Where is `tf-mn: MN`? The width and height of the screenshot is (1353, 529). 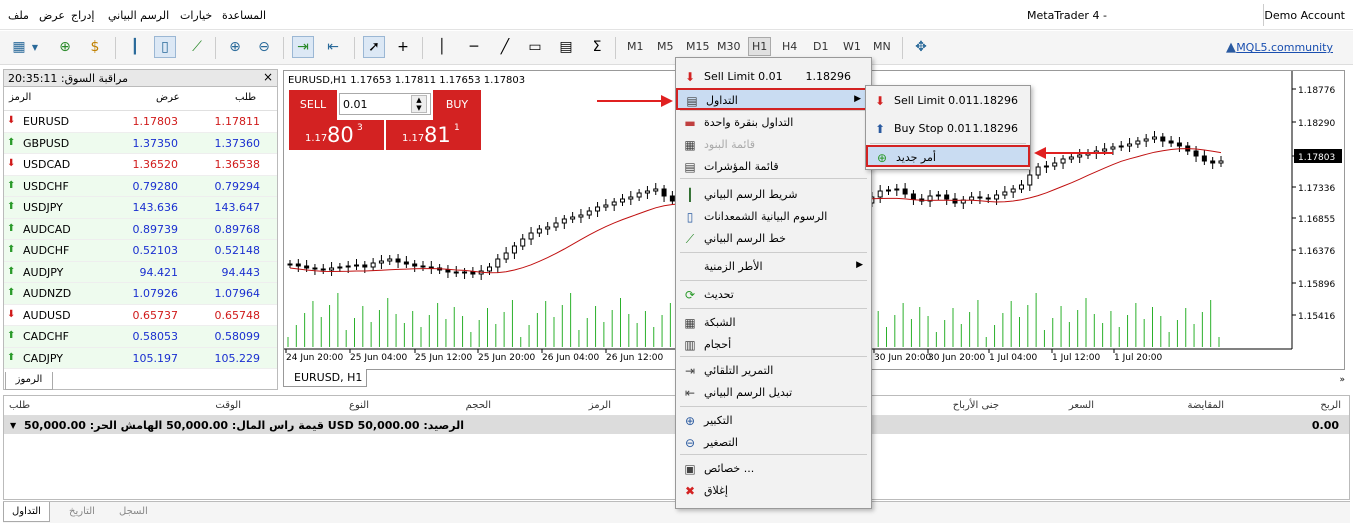
tf-mn: MN is located at coordinates (882, 46).